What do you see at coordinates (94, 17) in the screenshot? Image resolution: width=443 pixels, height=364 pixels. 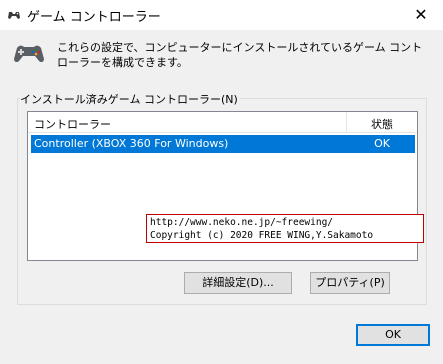 I see `window-title: ゲーム コントローラー` at bounding box center [94, 17].